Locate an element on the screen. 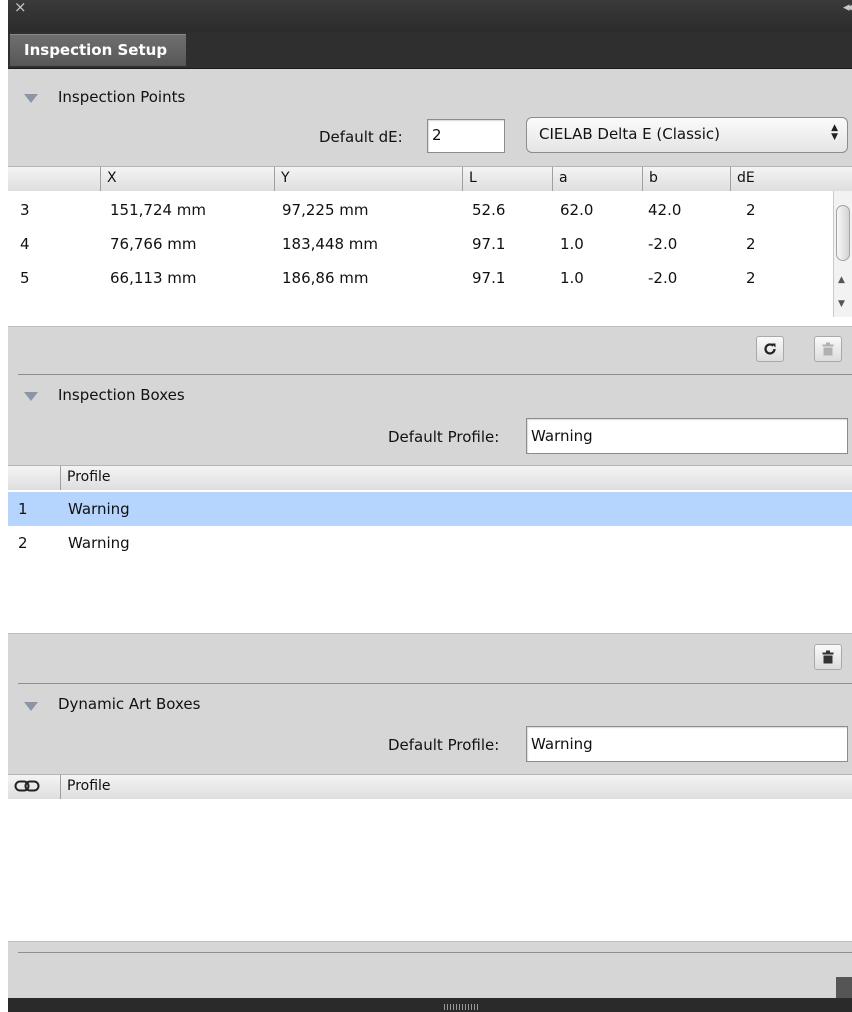 This screenshot has height=1012, width=852. scroll-down-arrow-icon: ▼ is located at coordinates (841, 304).